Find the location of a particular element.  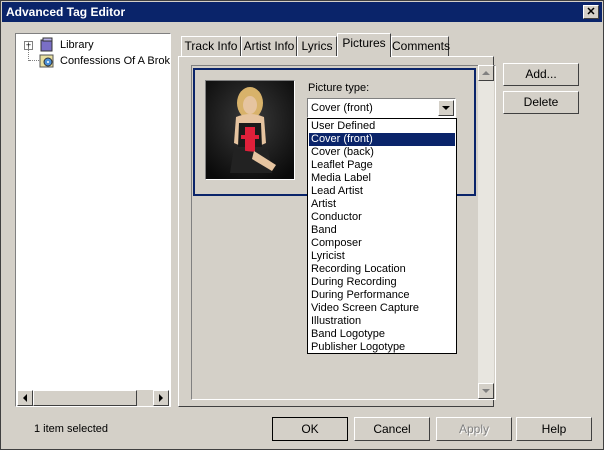

tree-horizontal-scrollbar is located at coordinates (93, 398).